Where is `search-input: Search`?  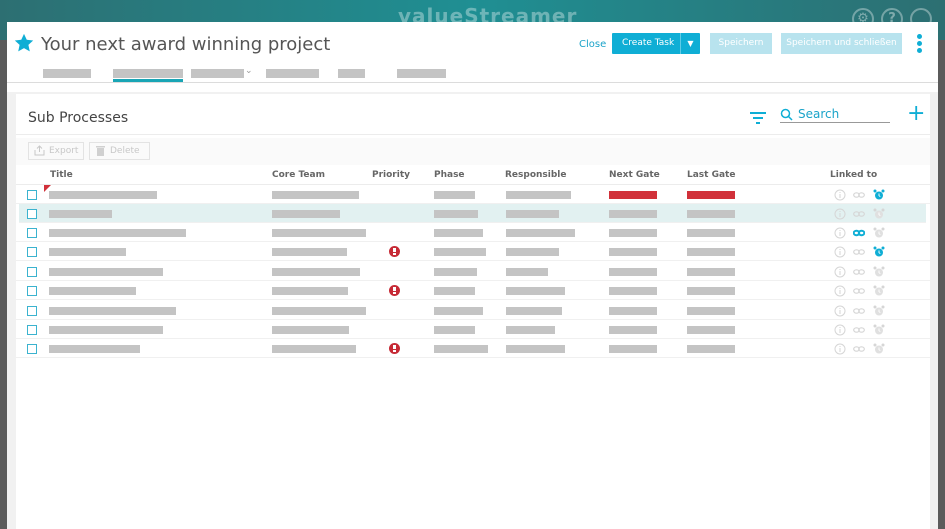 search-input: Search is located at coordinates (835, 115).